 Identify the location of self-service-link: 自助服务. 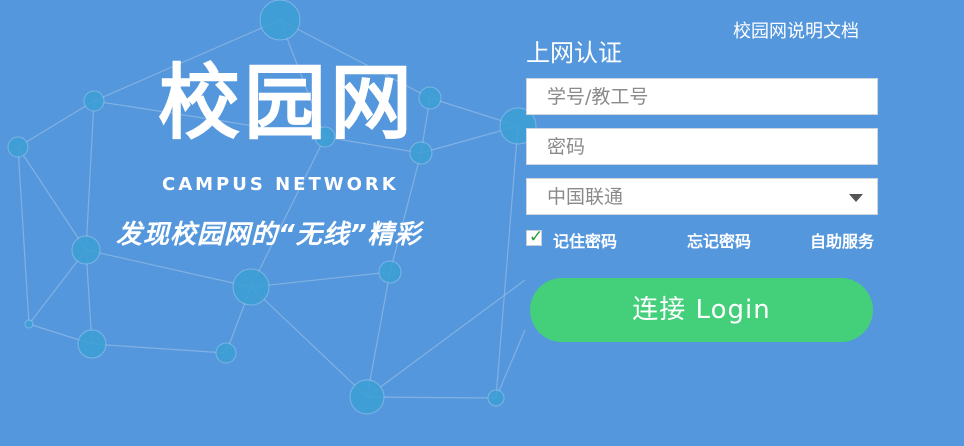
(842, 240).